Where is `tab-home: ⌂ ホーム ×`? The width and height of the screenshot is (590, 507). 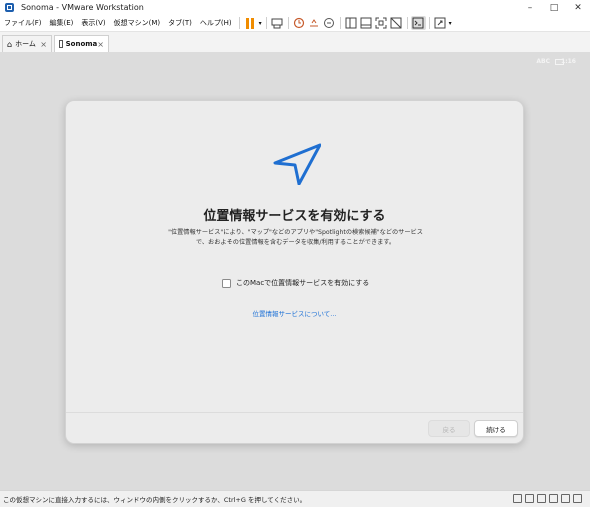 tab-home: ⌂ ホーム × is located at coordinates (27, 43).